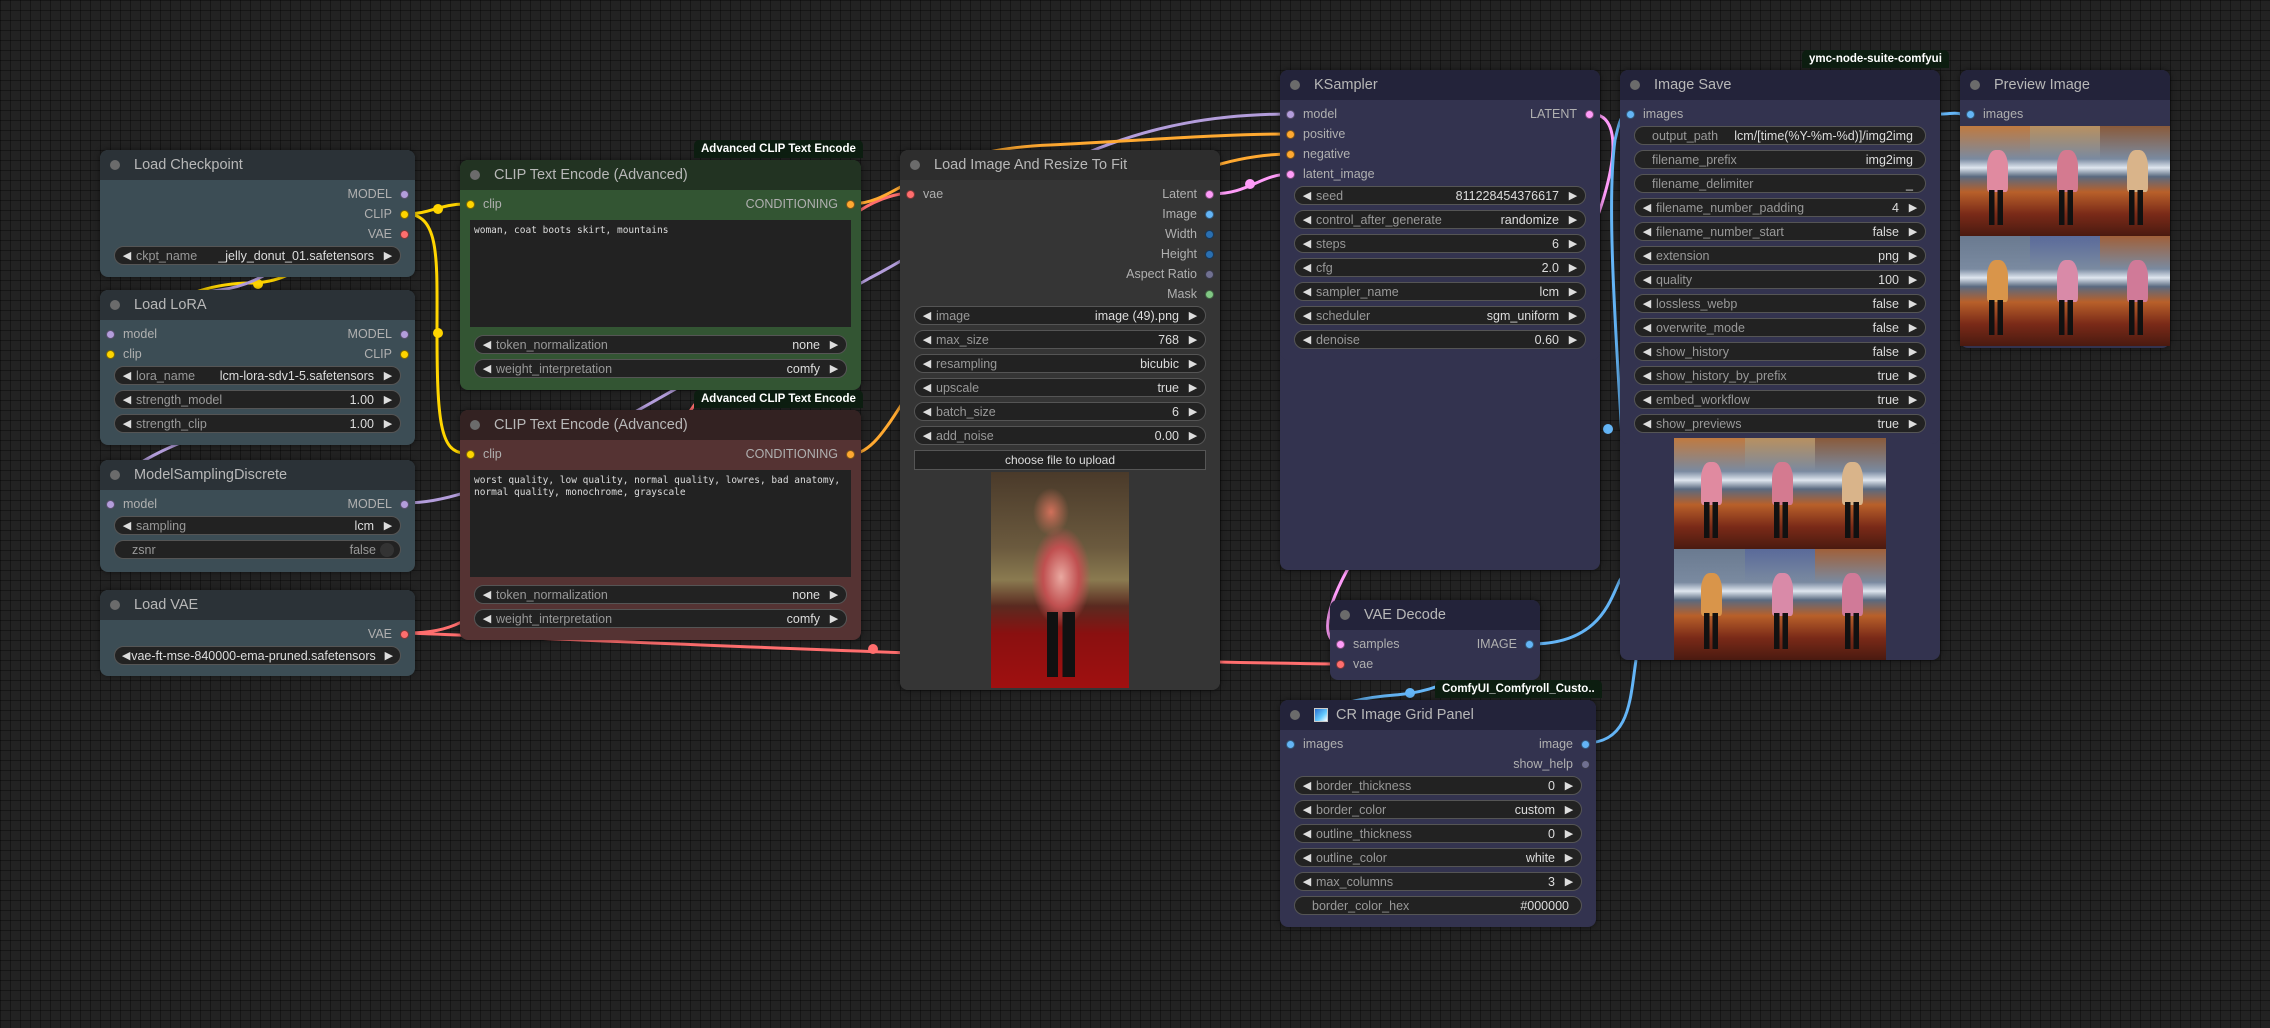  Describe the element at coordinates (1440, 315) in the screenshot. I see `widget-scheduler: ◀ scheduler sgm_uniform ▶` at that location.